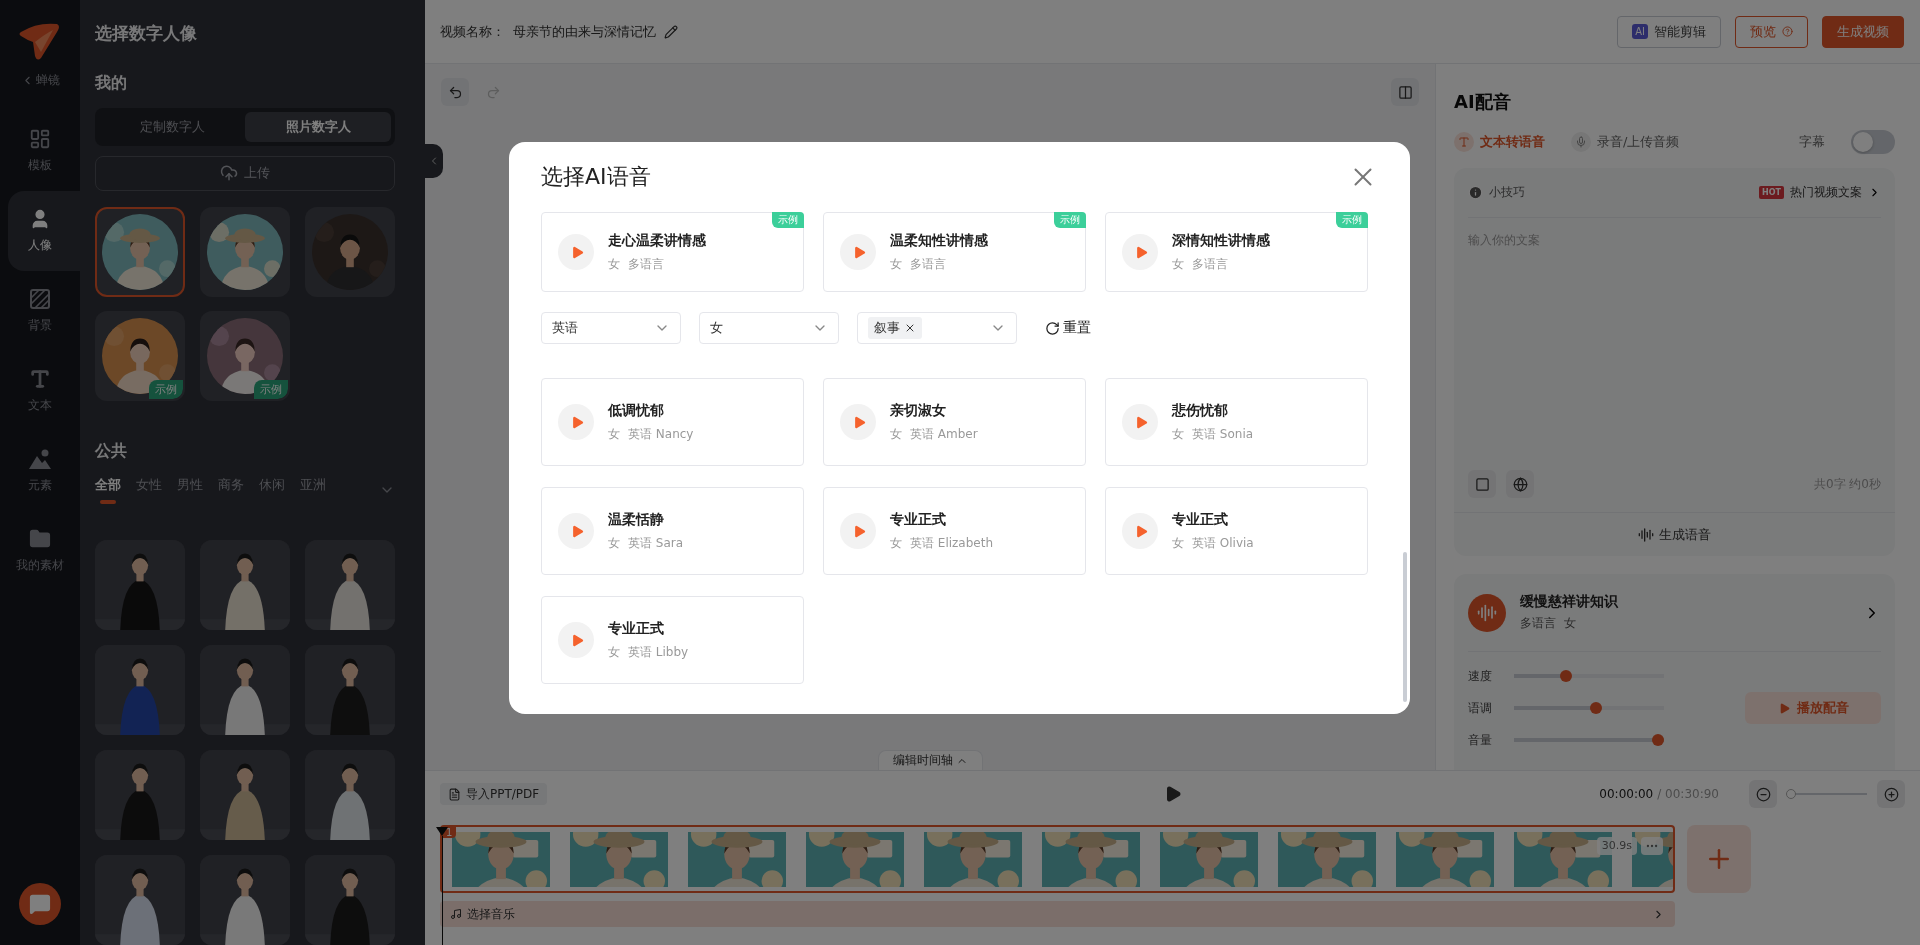  Describe the element at coordinates (1483, 102) in the screenshot. I see `panel-title: AI配音` at that location.